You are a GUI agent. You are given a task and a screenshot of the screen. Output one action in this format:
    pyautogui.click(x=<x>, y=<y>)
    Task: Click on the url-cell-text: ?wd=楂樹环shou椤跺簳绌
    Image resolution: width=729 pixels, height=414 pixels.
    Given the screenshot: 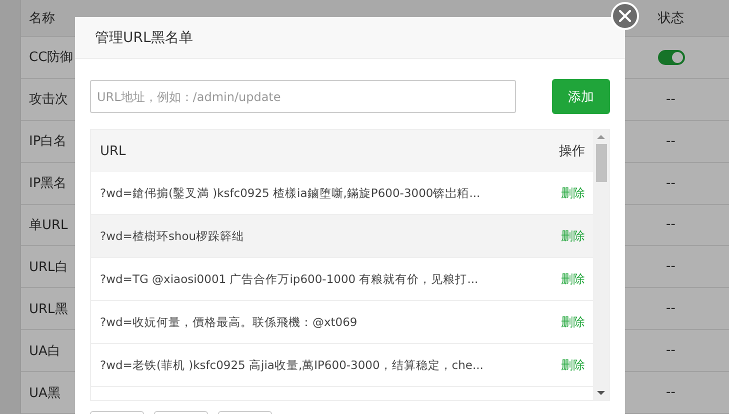 What is the action you would take?
    pyautogui.click(x=171, y=236)
    